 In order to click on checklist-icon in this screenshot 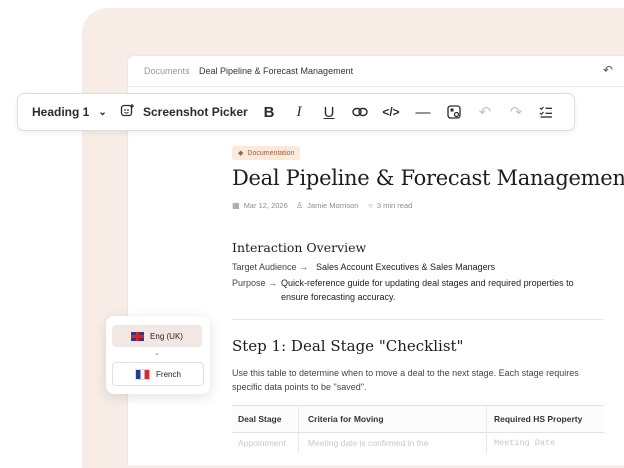, I will do `click(546, 112)`.